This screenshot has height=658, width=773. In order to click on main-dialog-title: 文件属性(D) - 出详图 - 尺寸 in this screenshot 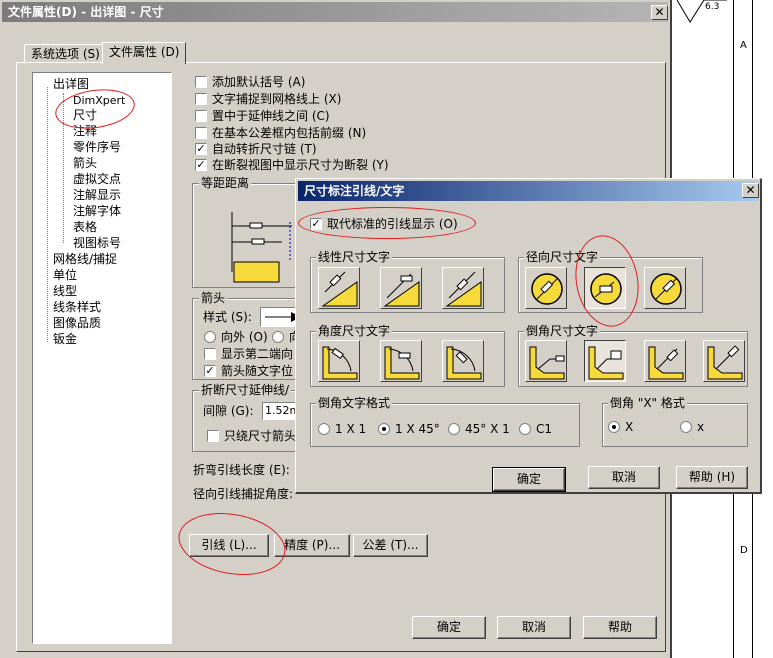, I will do `click(86, 12)`.